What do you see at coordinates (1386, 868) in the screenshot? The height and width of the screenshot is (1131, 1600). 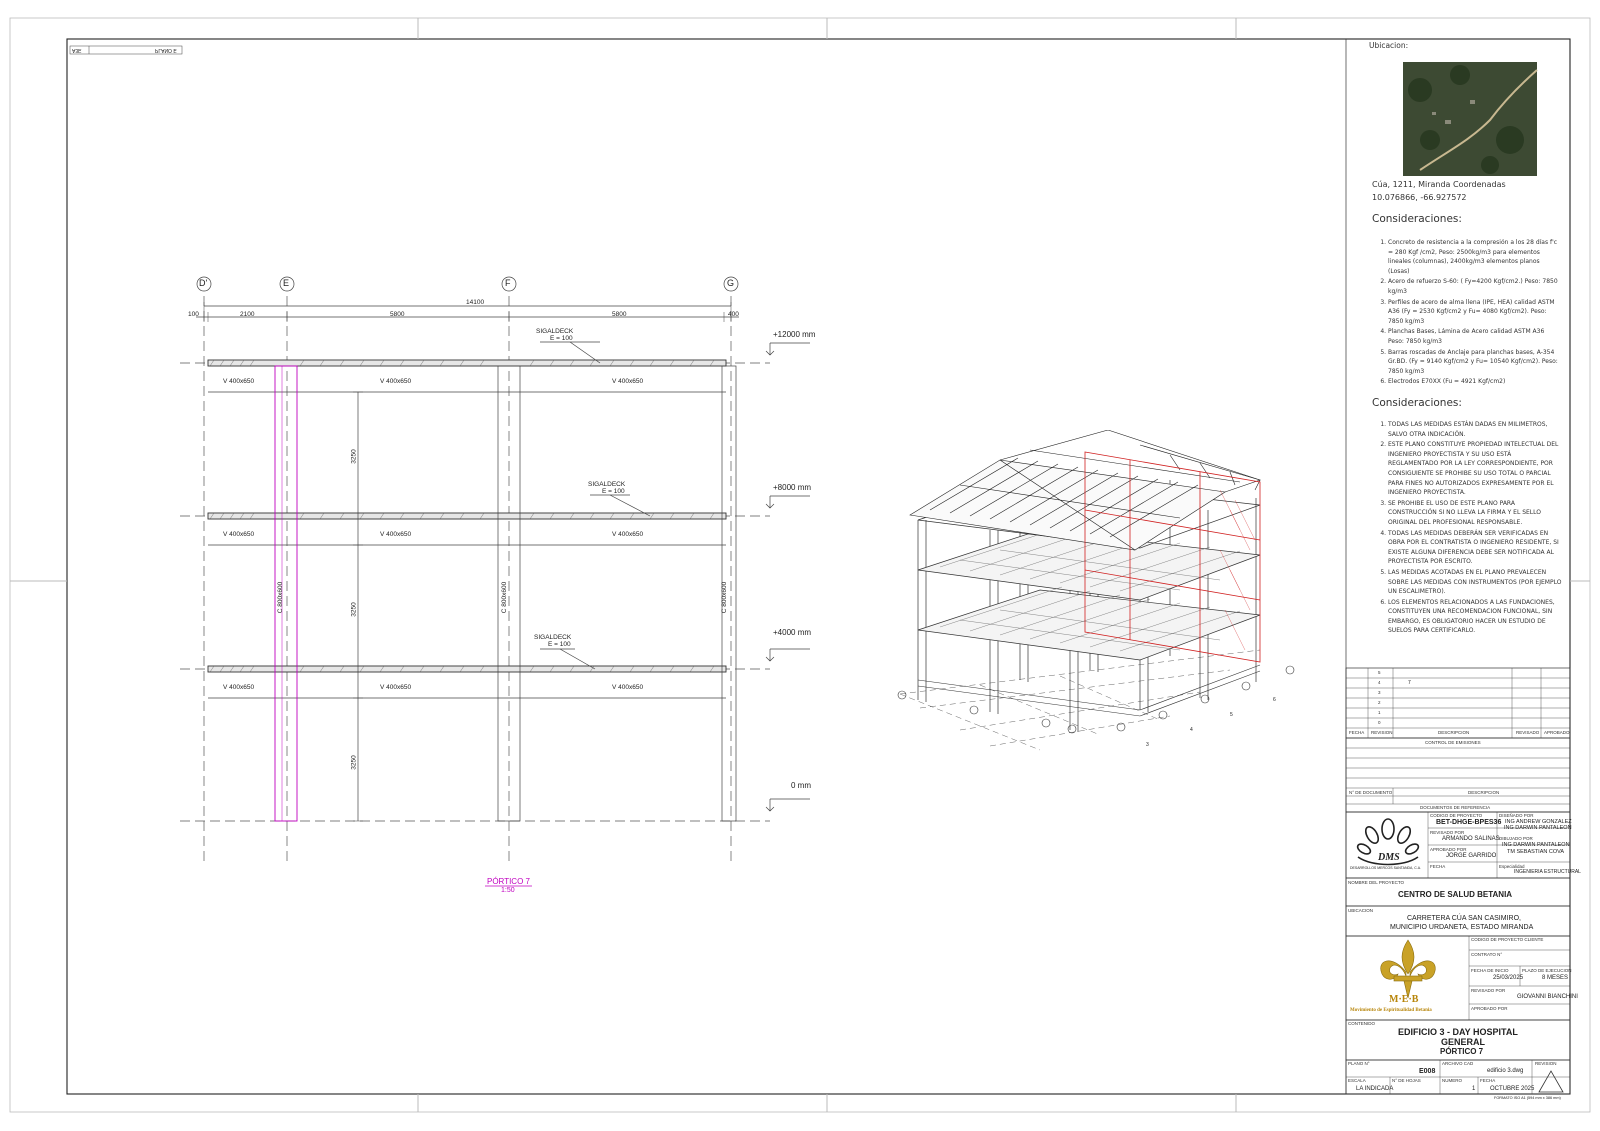 I see `dms-sub-text: DESARROLLOS MERCOS SANTANDA, C.A.` at bounding box center [1386, 868].